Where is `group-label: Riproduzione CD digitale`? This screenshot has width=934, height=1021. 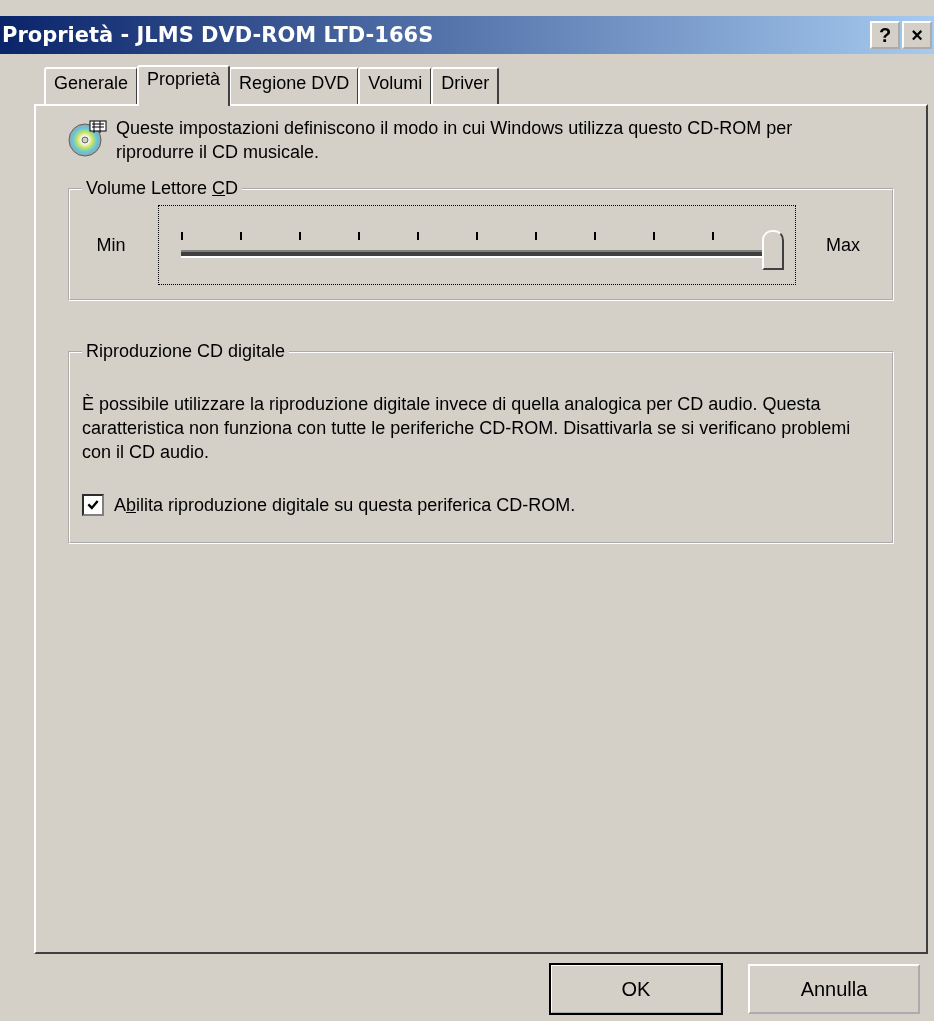 group-label: Riproduzione CD digitale is located at coordinates (186, 351).